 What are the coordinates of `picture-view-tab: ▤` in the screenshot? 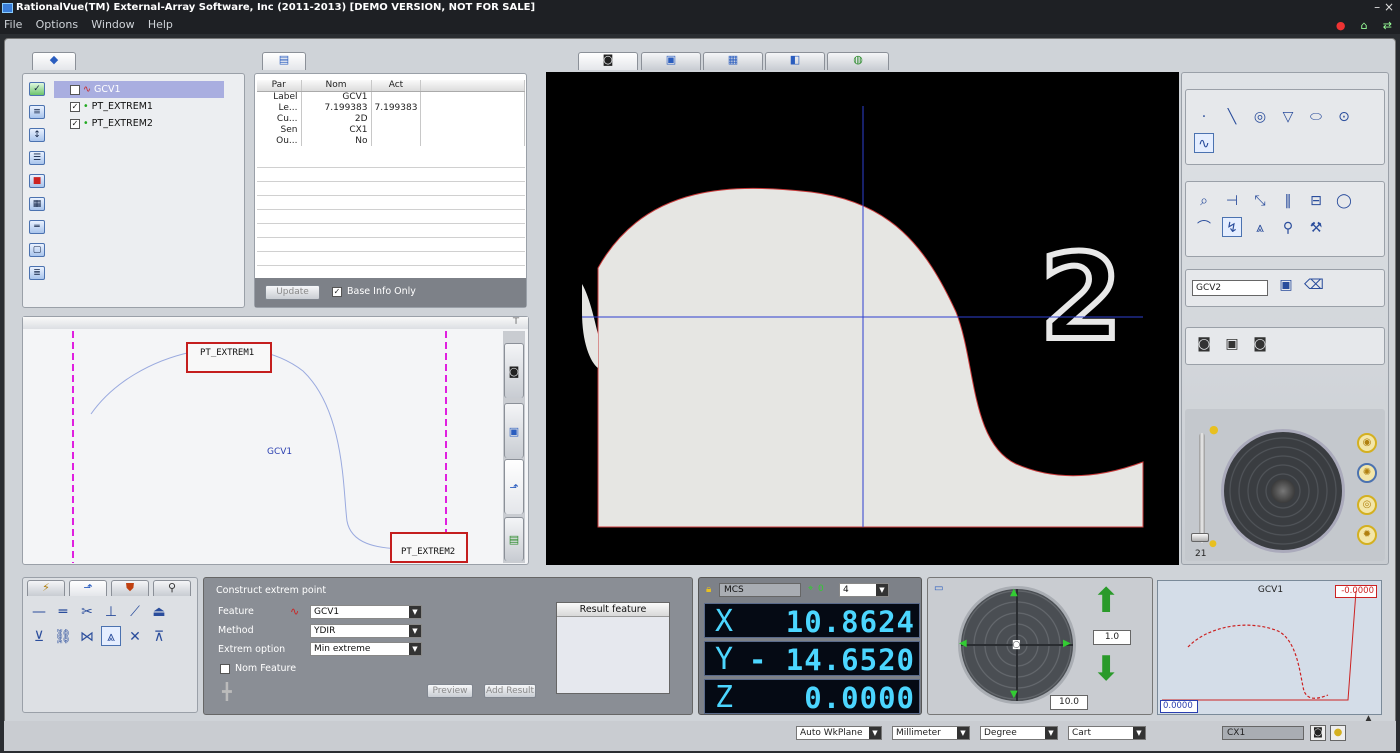 It's located at (514, 539).